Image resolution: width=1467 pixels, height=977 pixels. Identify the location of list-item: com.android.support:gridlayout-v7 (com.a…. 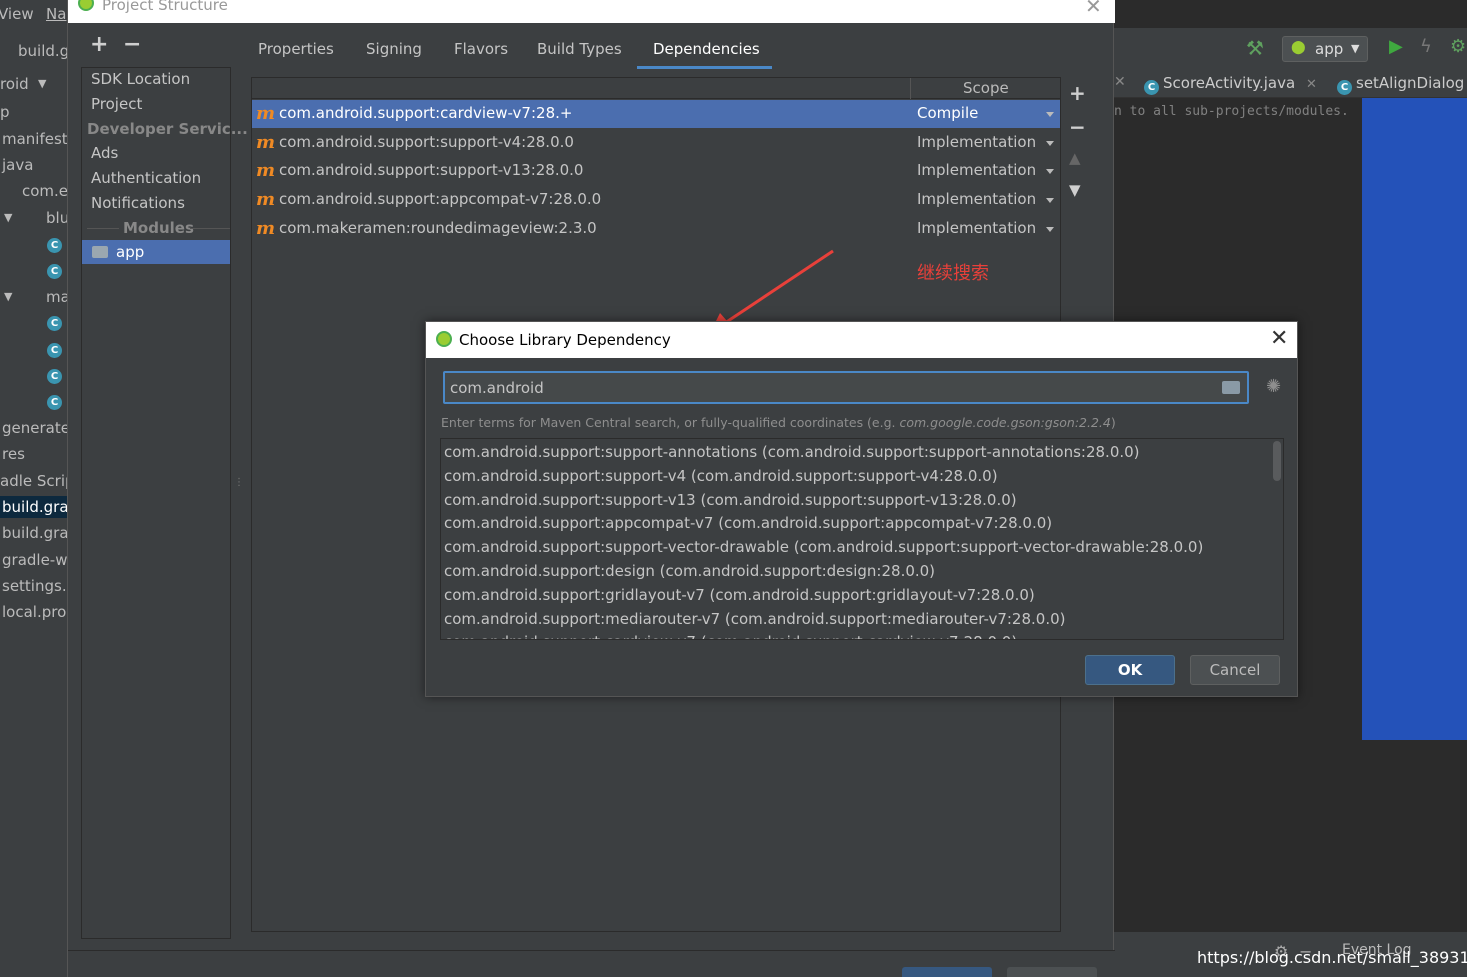
(739, 595).